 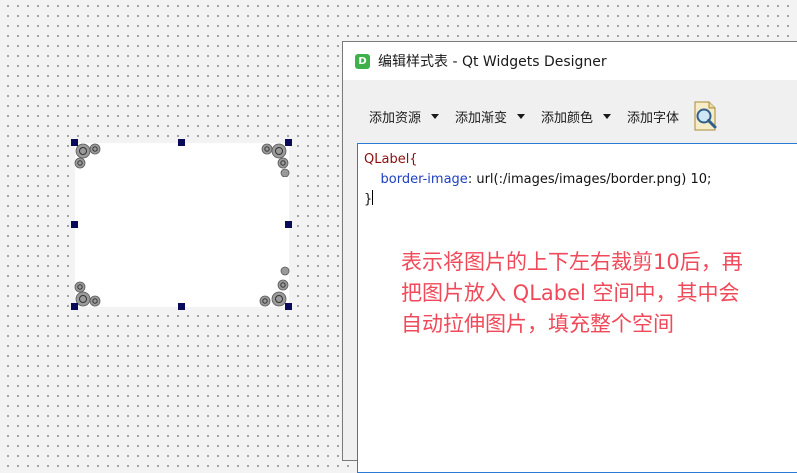 I want to click on dialog-title: 编辑样式表 - Qt Widgets Designer, so click(x=492, y=62).